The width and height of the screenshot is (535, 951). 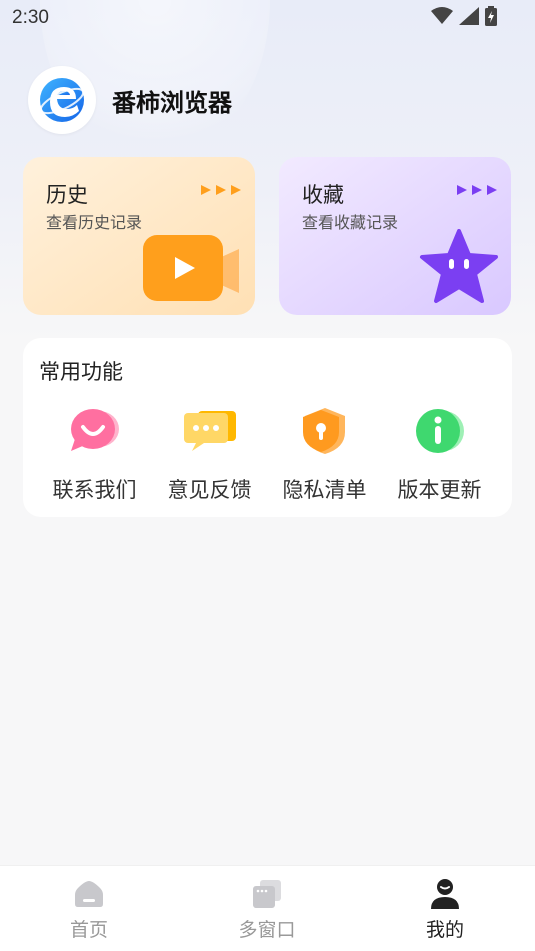 I want to click on version-update-button: 版本更新, so click(x=439, y=454).